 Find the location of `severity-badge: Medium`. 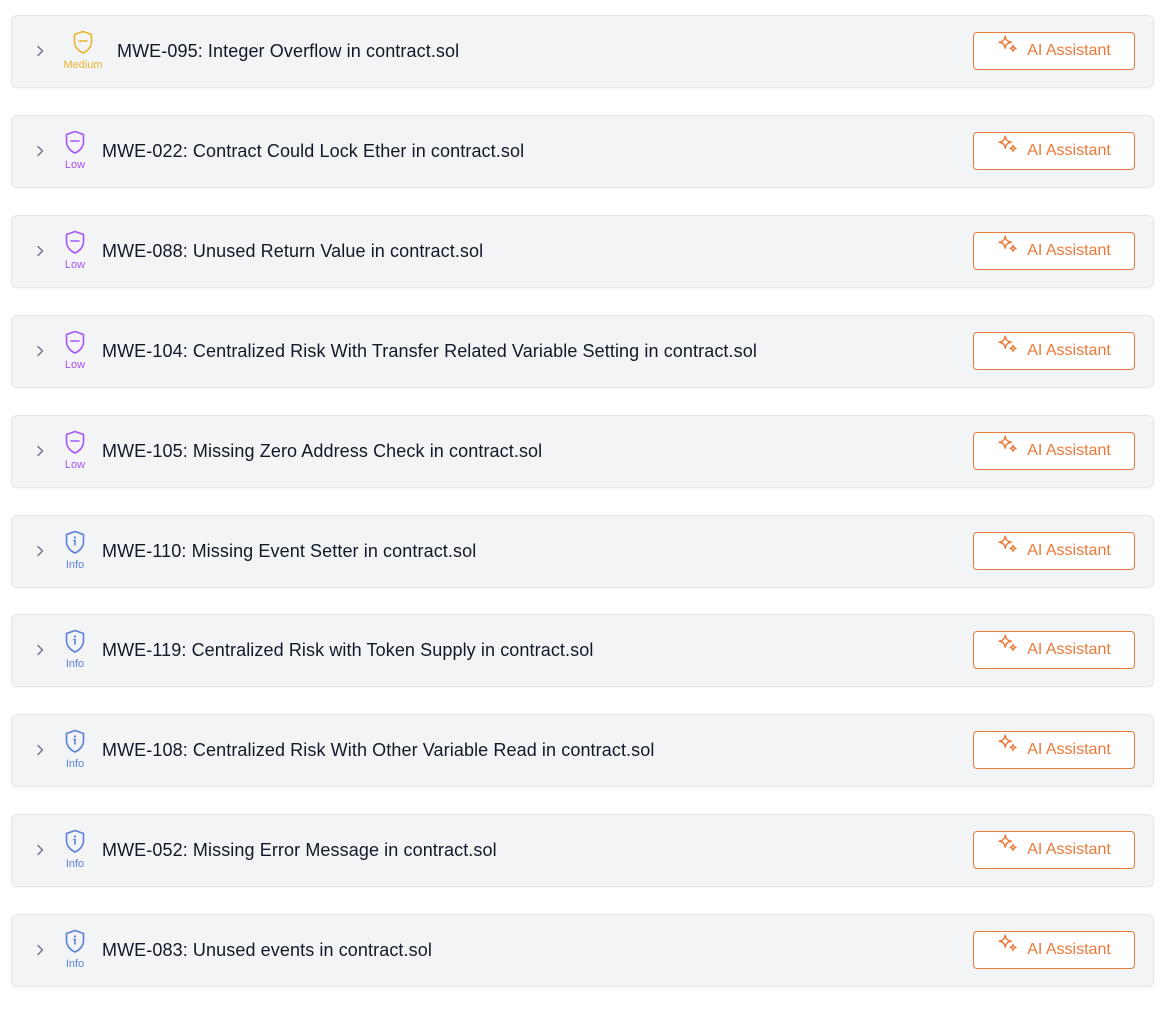

severity-badge: Medium is located at coordinates (83, 52).